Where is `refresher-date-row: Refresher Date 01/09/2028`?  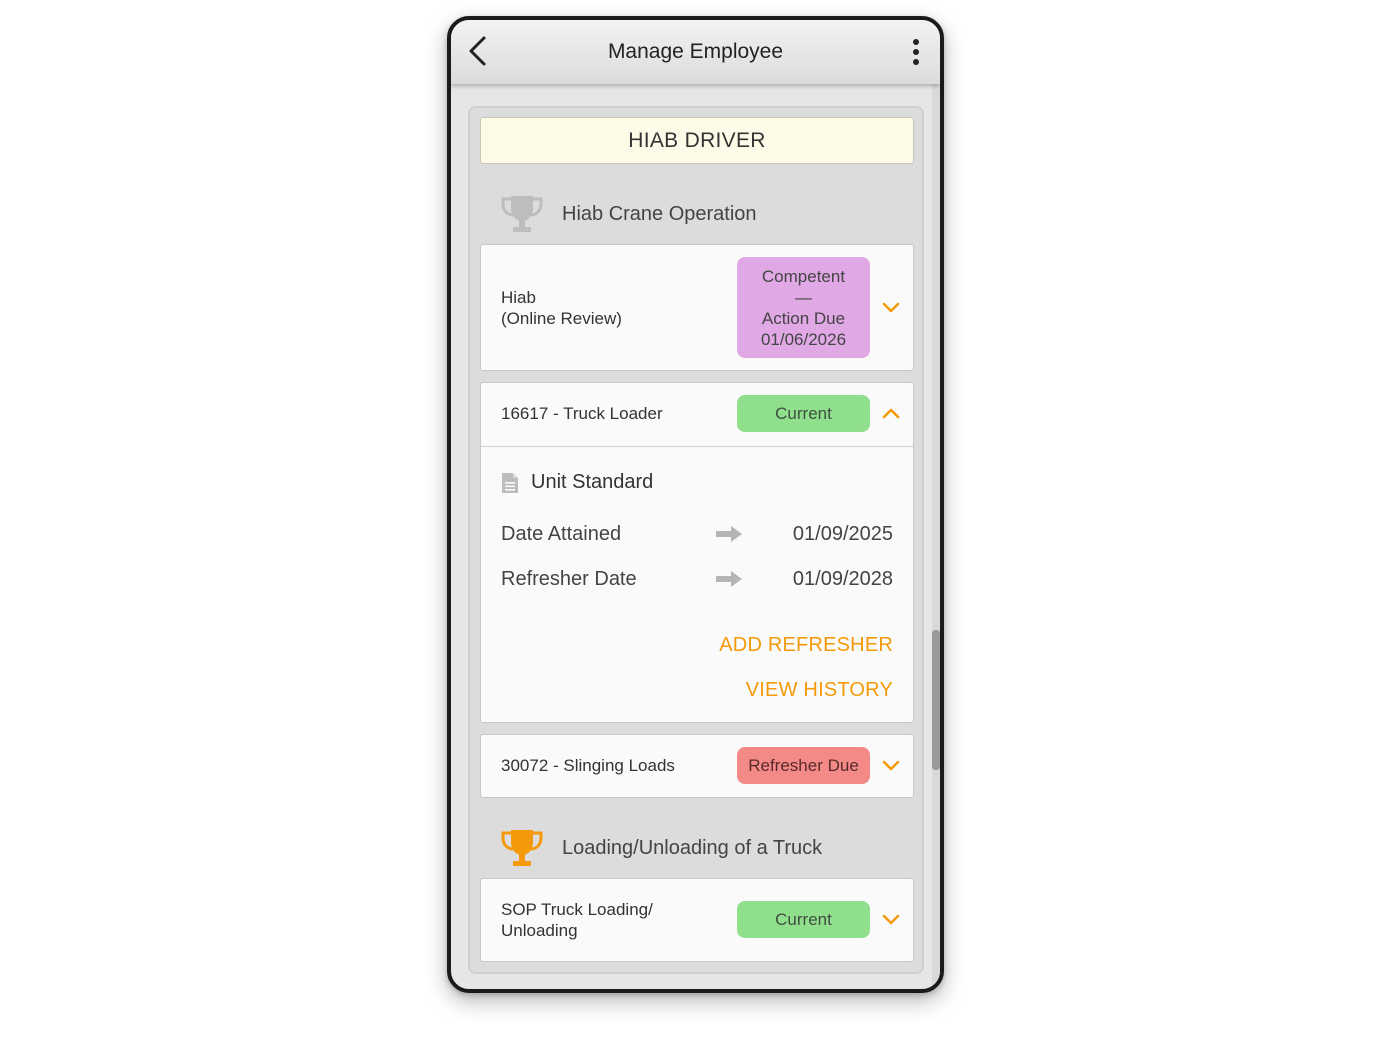
refresher-date-row: Refresher Date 01/09/2028 is located at coordinates (697, 579).